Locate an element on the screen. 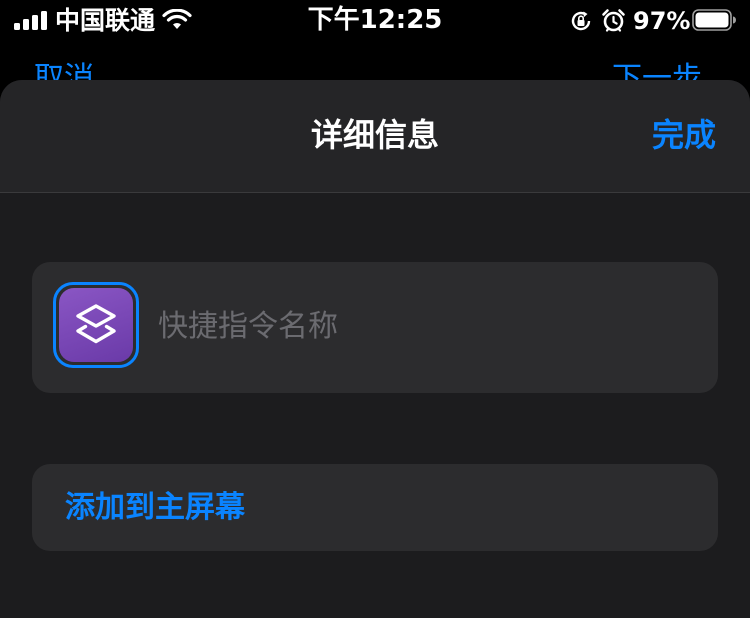 The image size is (750, 618). battery-percent: 97% is located at coordinates (662, 21).